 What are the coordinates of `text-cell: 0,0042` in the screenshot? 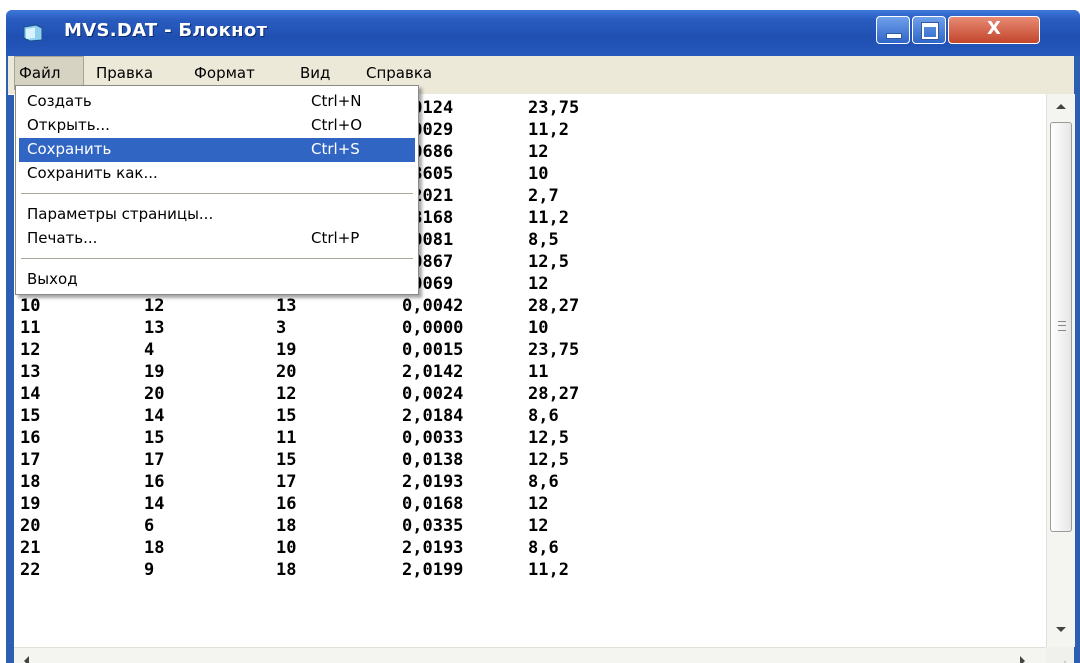 It's located at (433, 306).